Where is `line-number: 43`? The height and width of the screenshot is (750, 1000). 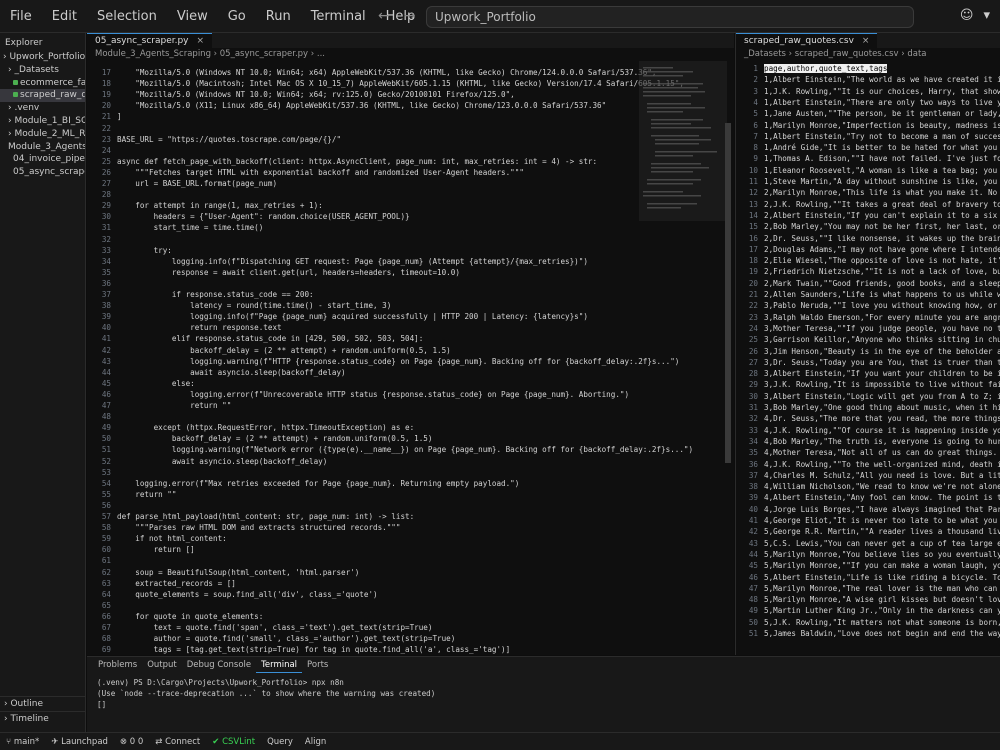
line-number: 43 is located at coordinates (753, 543).